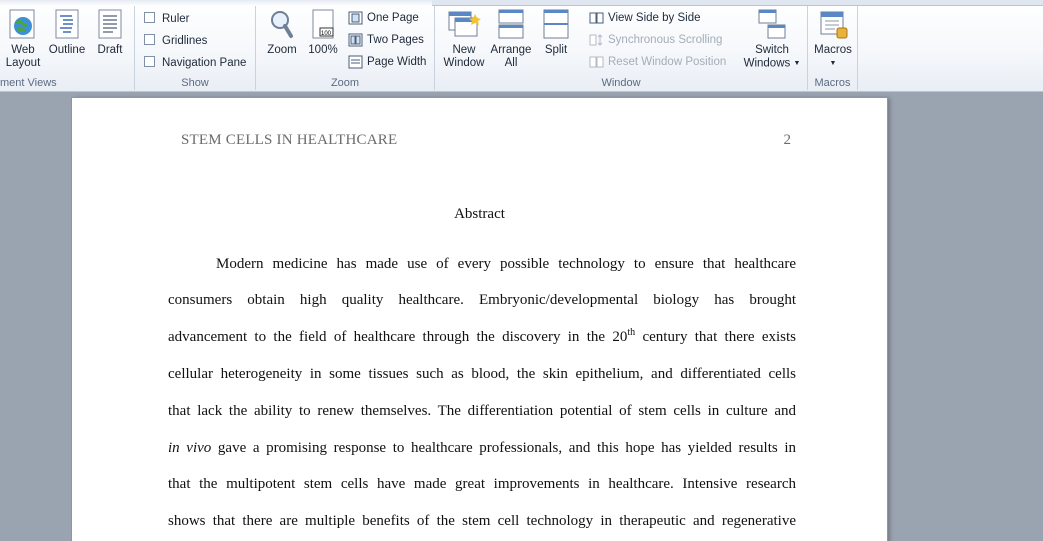 This screenshot has height=541, width=1043. I want to click on gridlines-label: Gridlines, so click(185, 41).